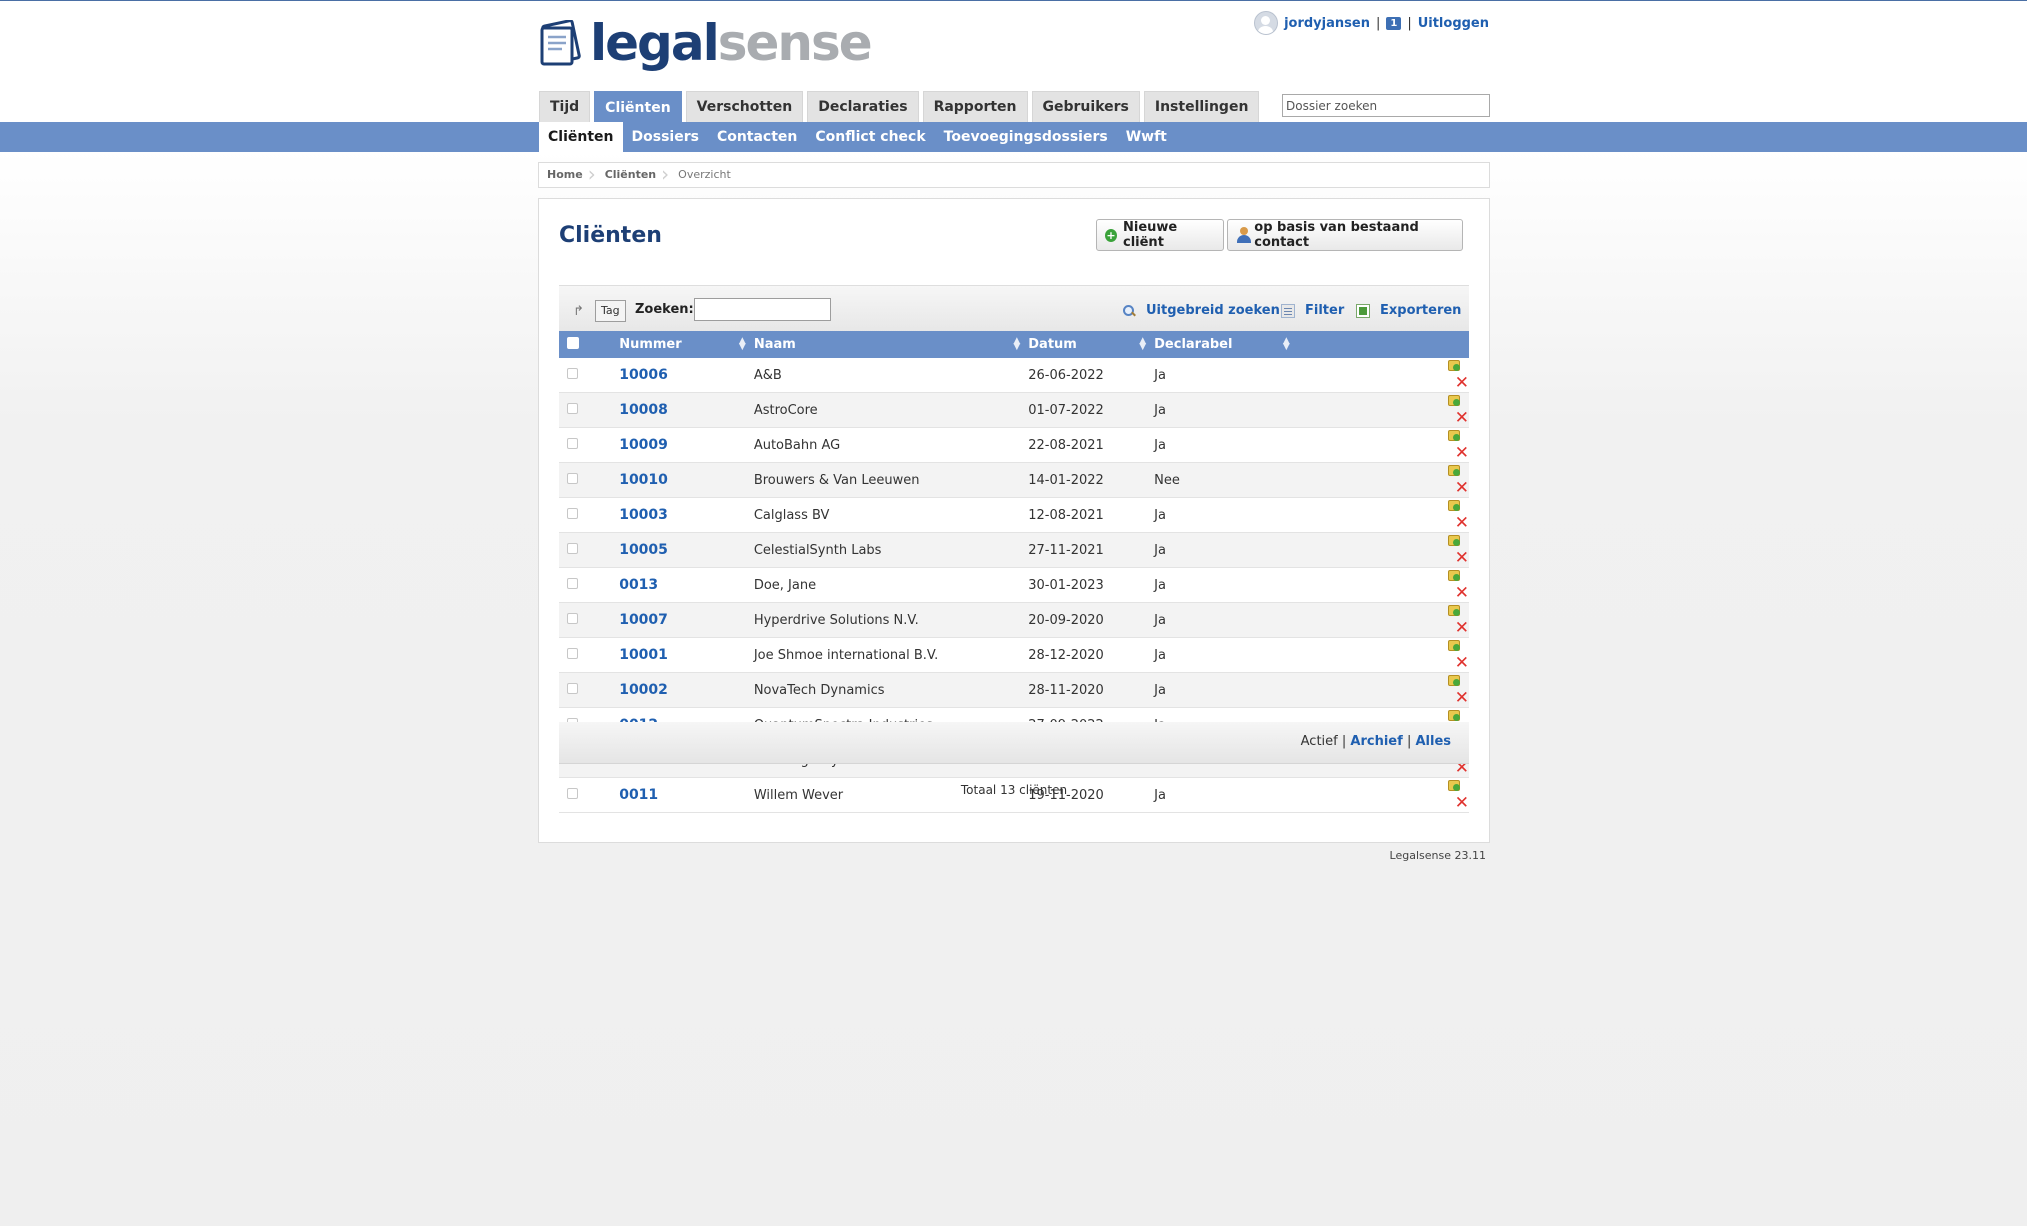 This screenshot has height=1226, width=2027. I want to click on notification-badge: 1, so click(1394, 23).